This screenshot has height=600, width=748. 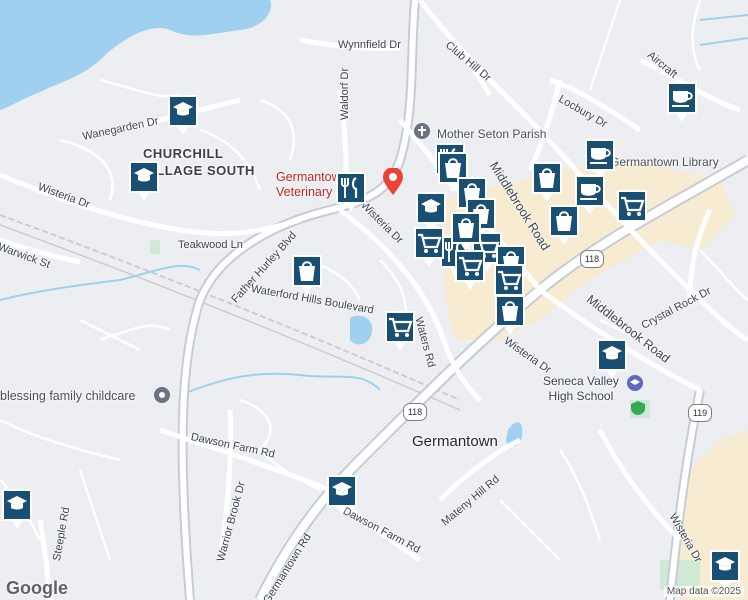 I want to click on shield-crest-icon, so click(x=638, y=408).